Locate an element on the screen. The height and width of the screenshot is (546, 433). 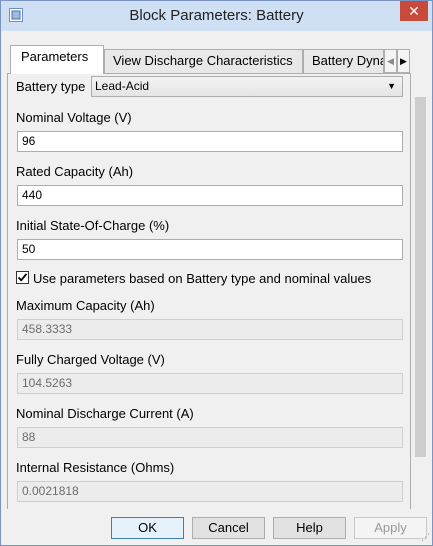
cancel-button: Cancel is located at coordinates (228, 528).